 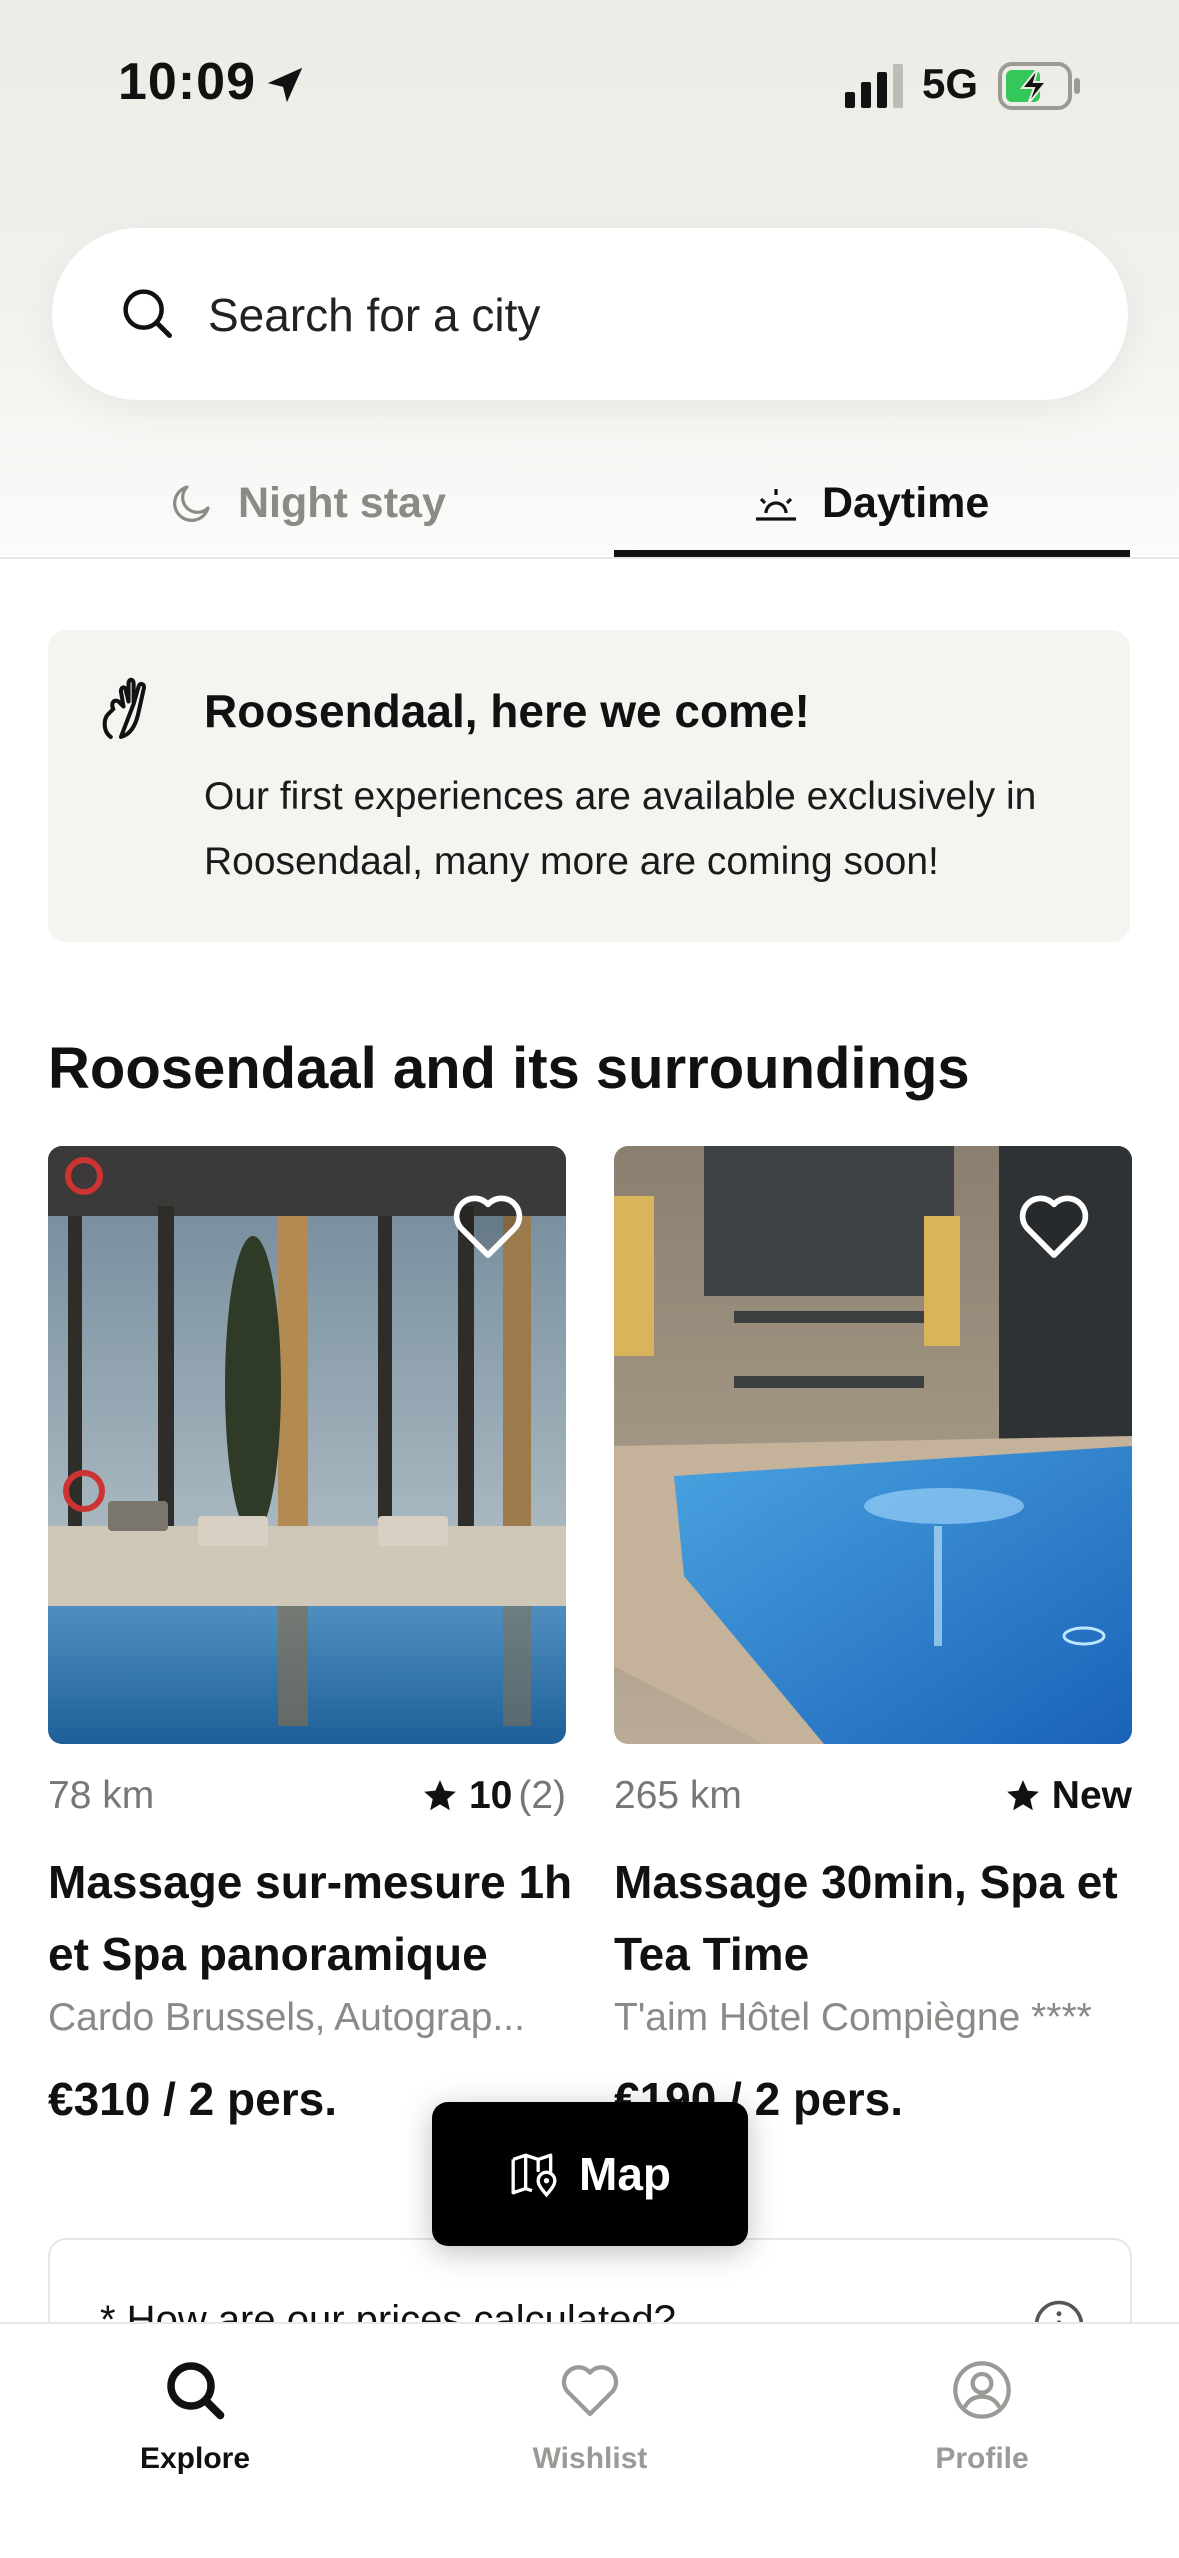 What do you see at coordinates (982, 2458) in the screenshot?
I see `tab-profile-label: Profile` at bounding box center [982, 2458].